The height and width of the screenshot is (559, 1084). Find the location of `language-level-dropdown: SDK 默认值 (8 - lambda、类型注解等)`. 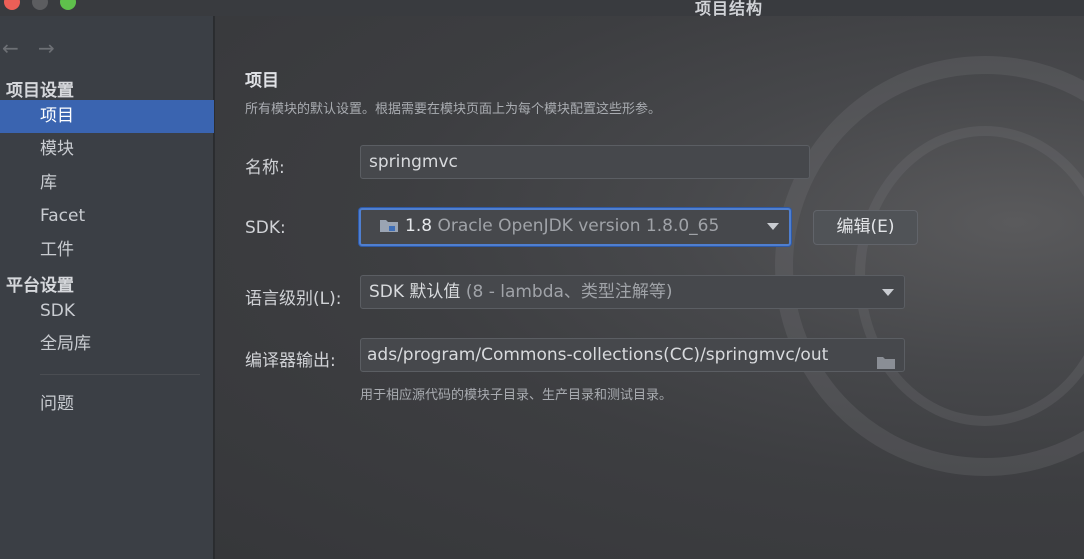

language-level-dropdown: SDK 默认值 (8 - lambda、类型注解等) is located at coordinates (632, 292).